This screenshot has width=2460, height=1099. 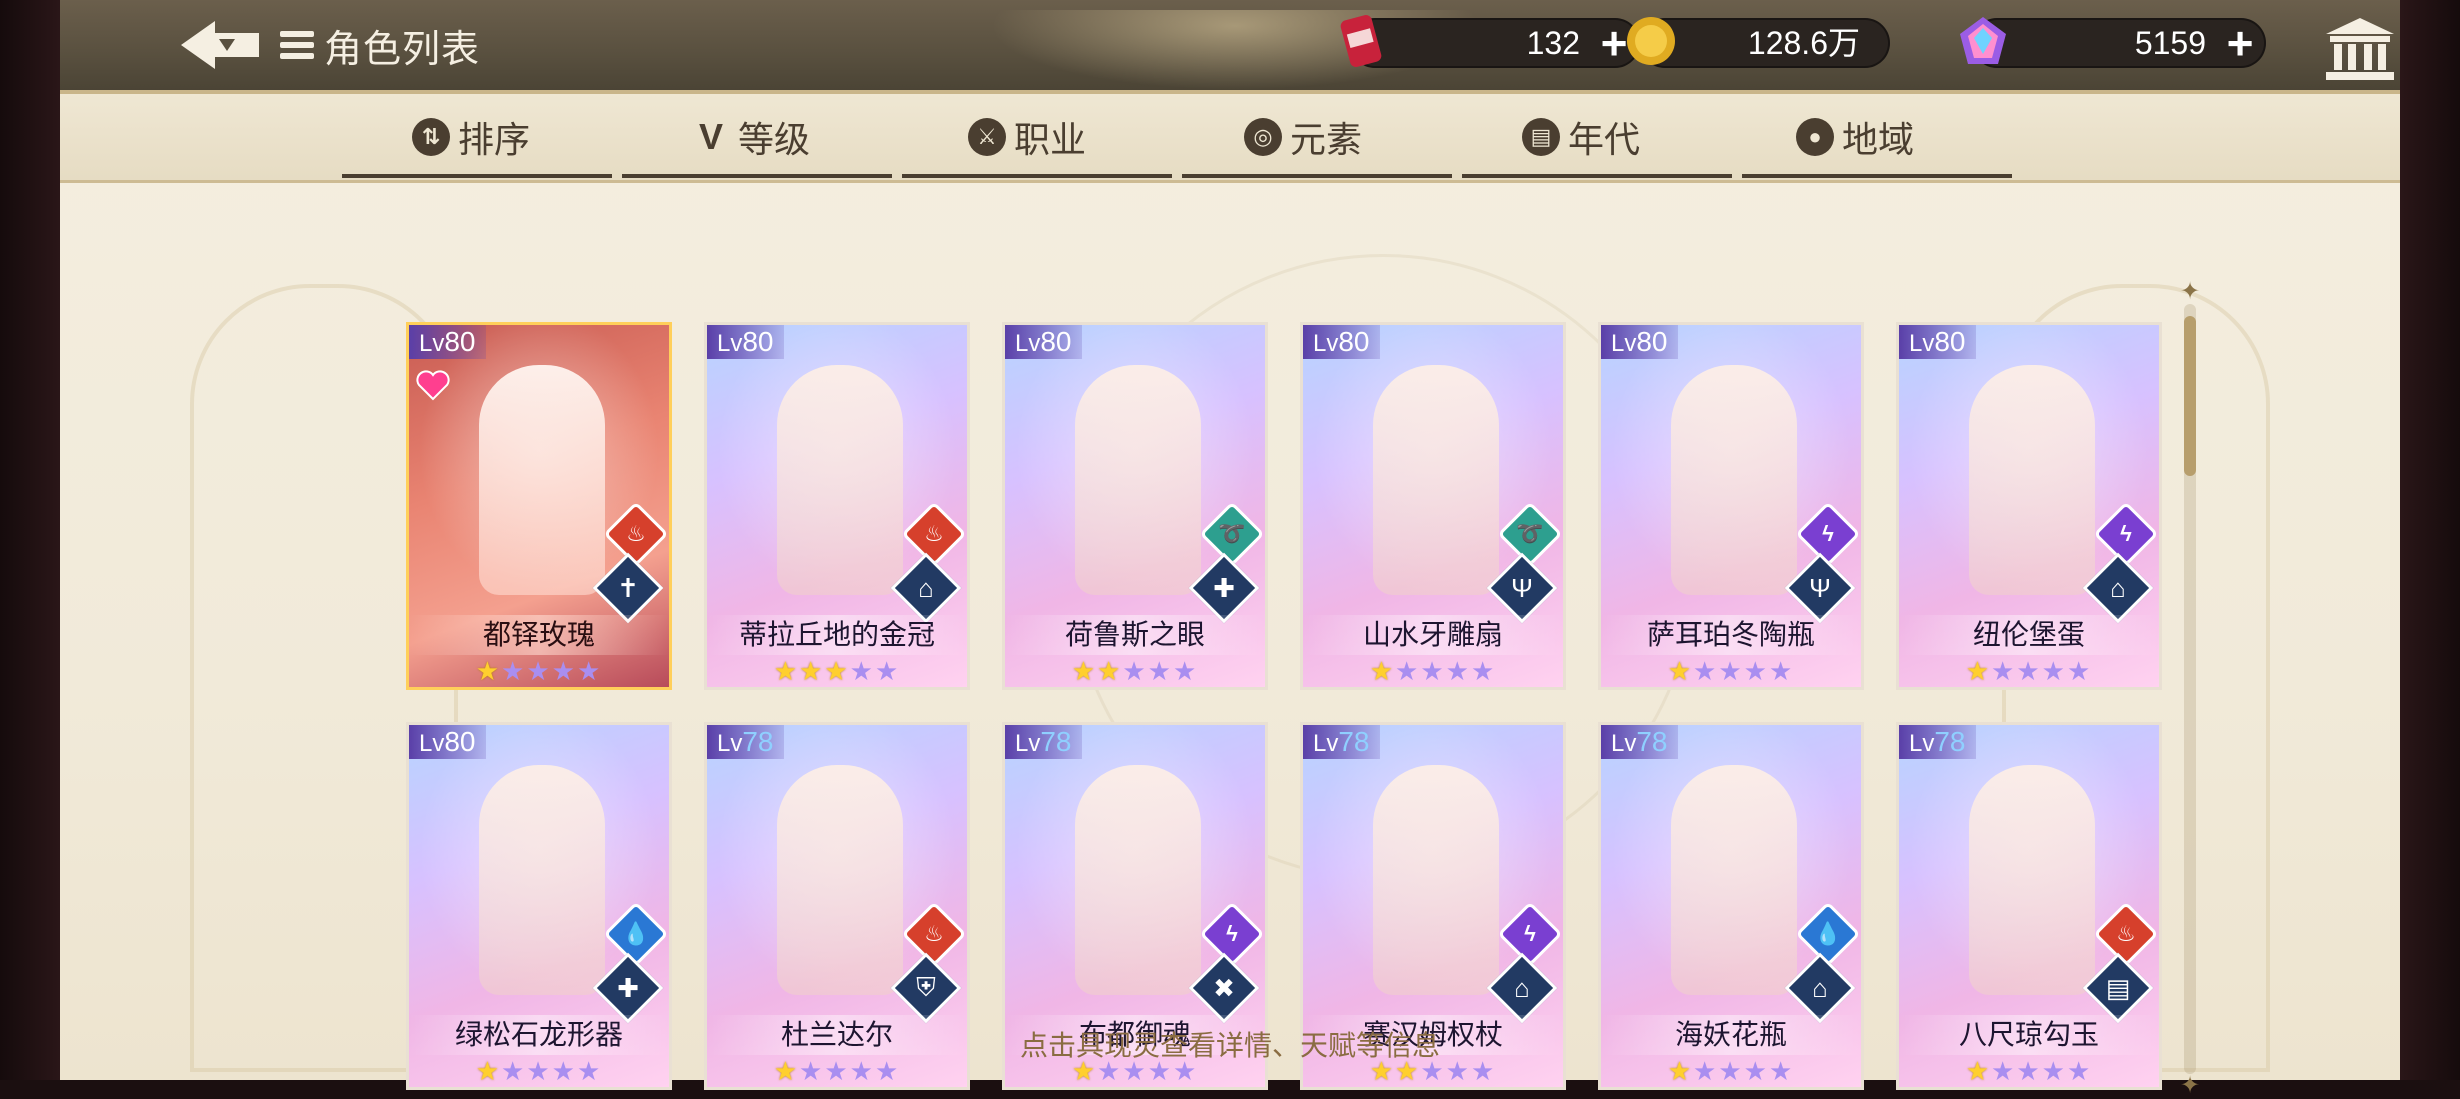 I want to click on character-card: Lv80 ➰ ✚ 荷鲁斯之眼 ★★★★★, so click(x=1135, y=506).